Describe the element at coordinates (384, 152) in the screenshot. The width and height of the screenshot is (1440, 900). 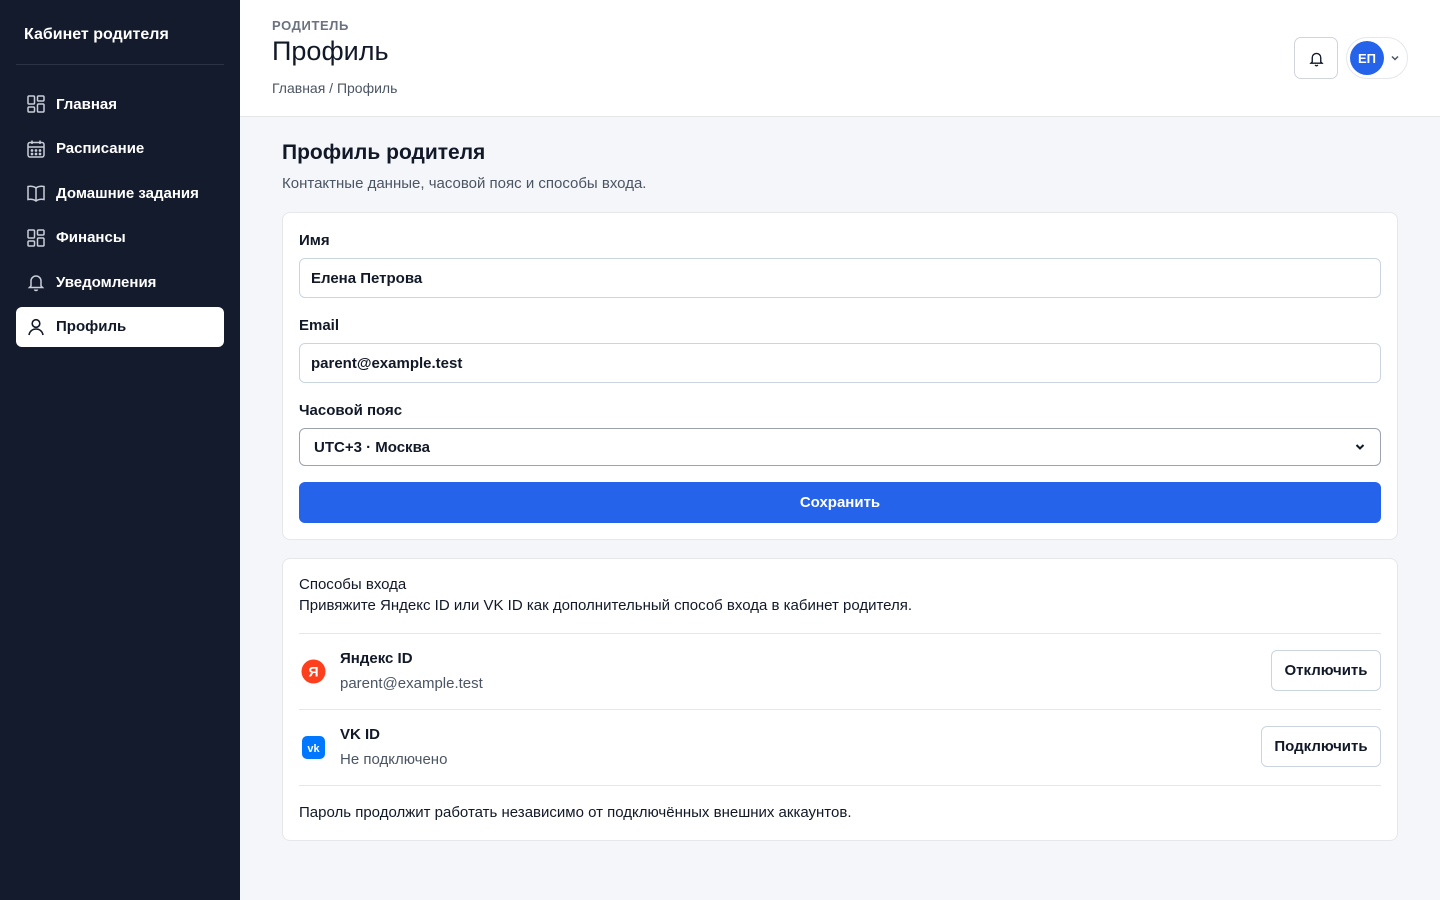
I see `section-title: Профиль родителя` at that location.